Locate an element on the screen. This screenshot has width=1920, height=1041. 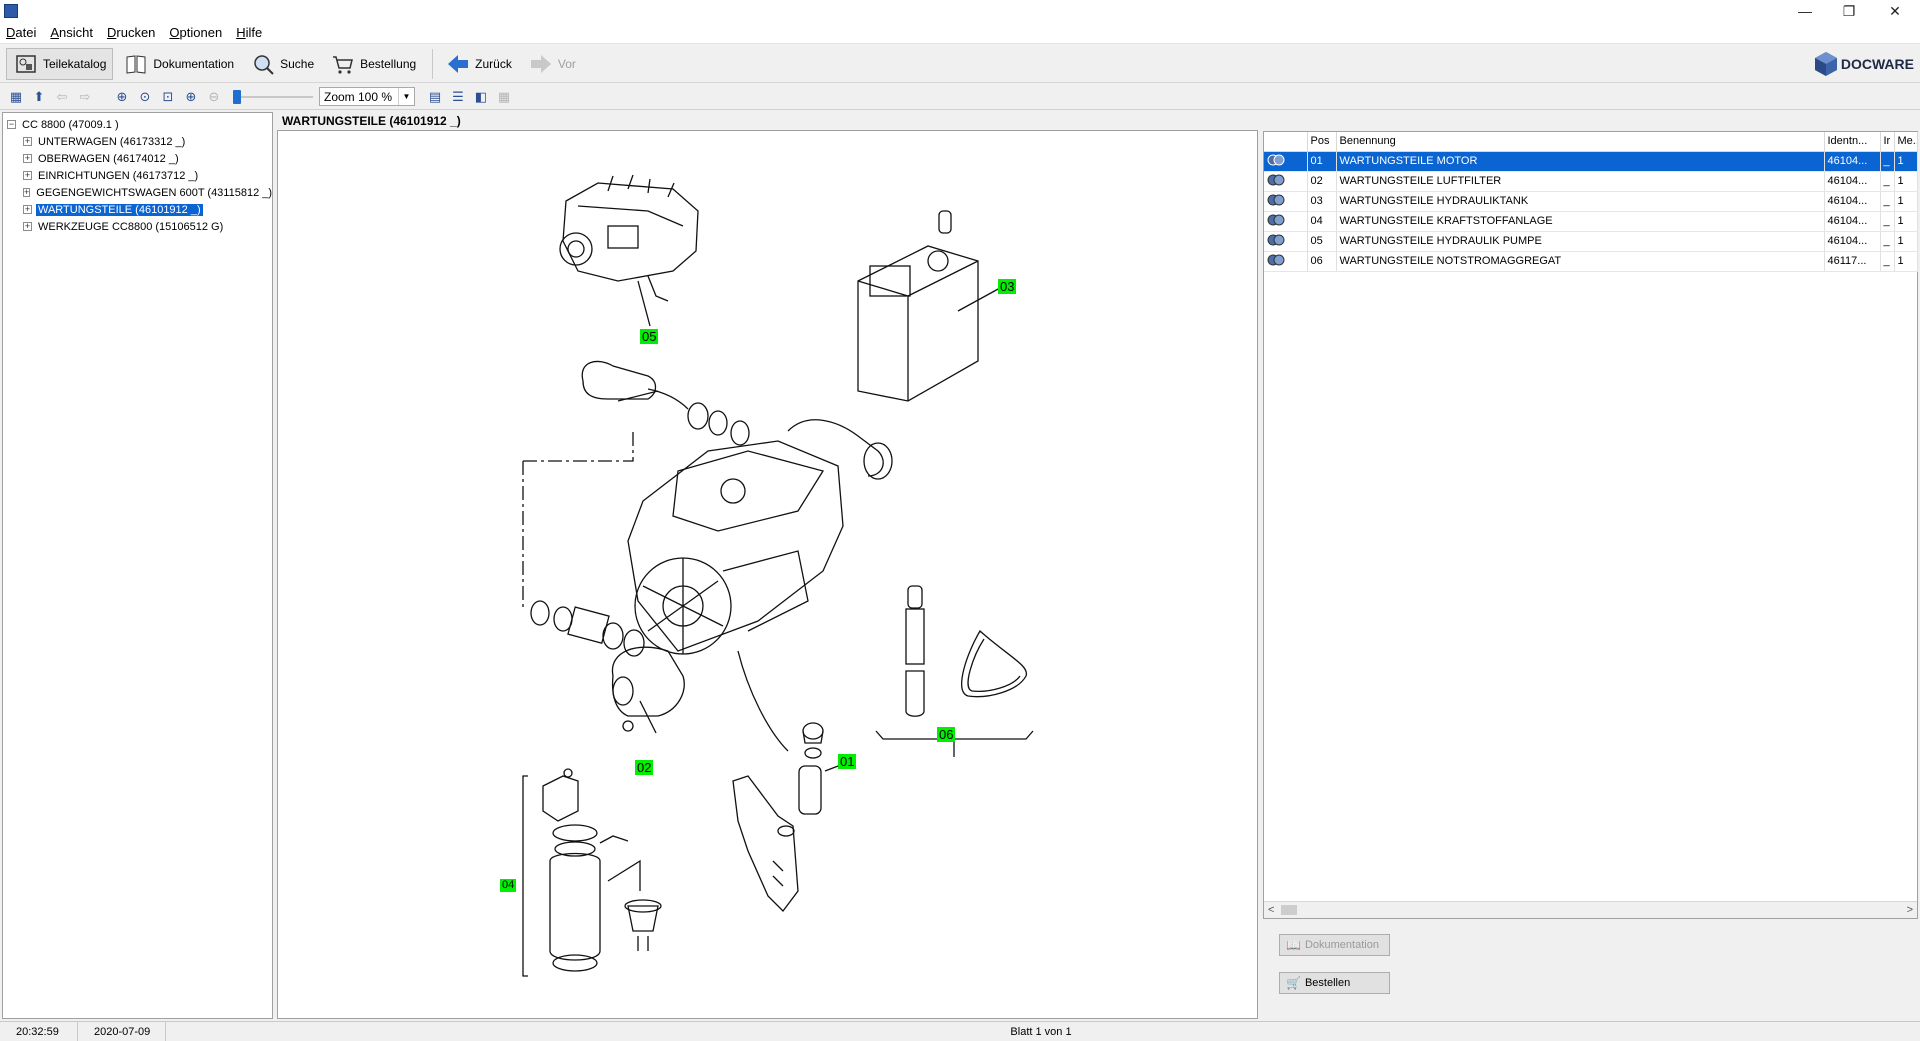
position-label-05: 05 is located at coordinates (649, 336).